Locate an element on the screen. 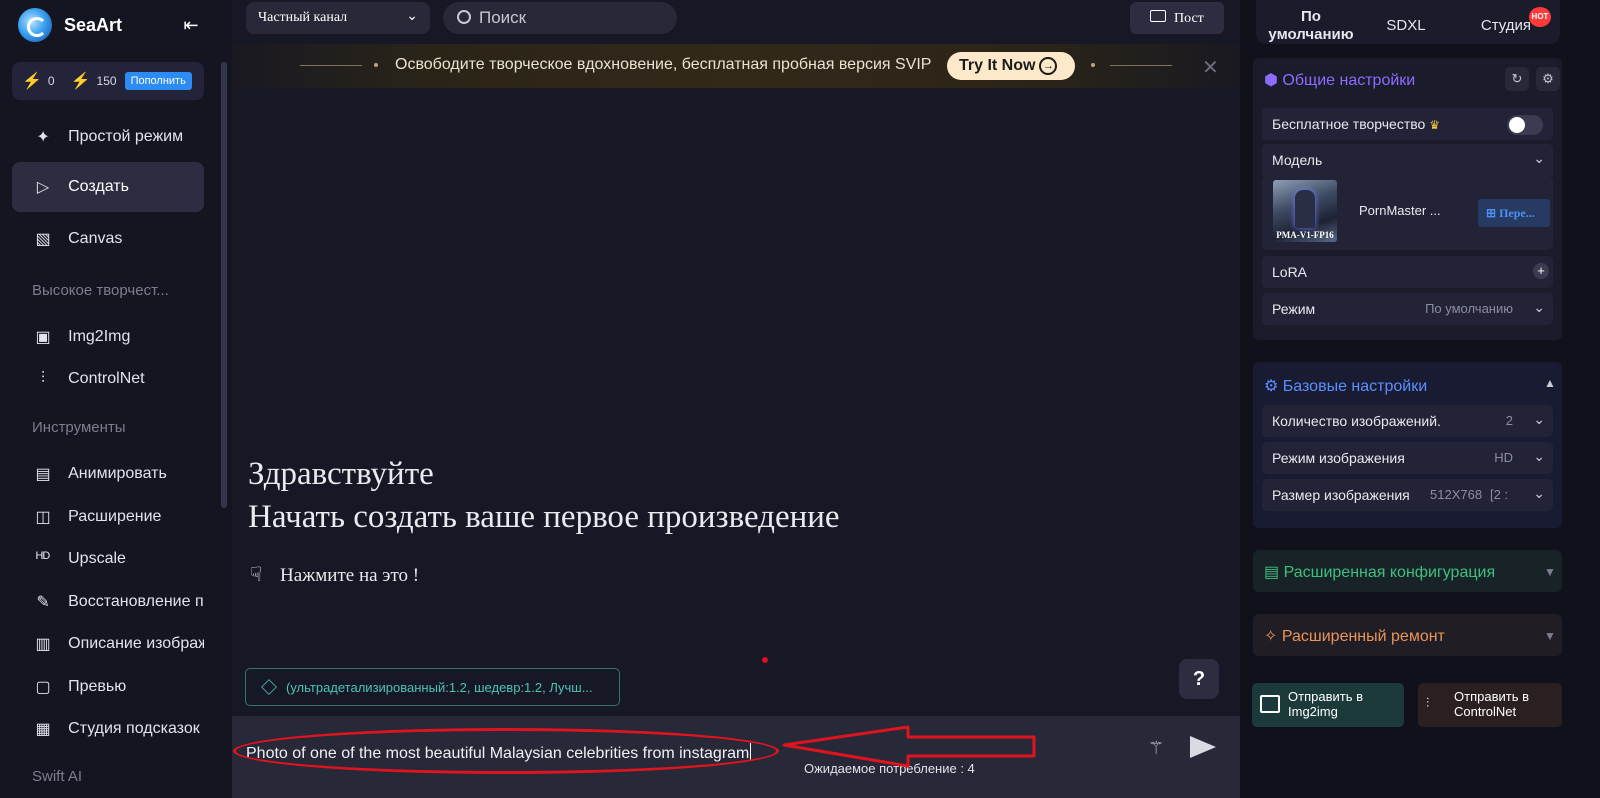 The width and height of the screenshot is (1600, 798). close-icon: ✕ is located at coordinates (1210, 67).